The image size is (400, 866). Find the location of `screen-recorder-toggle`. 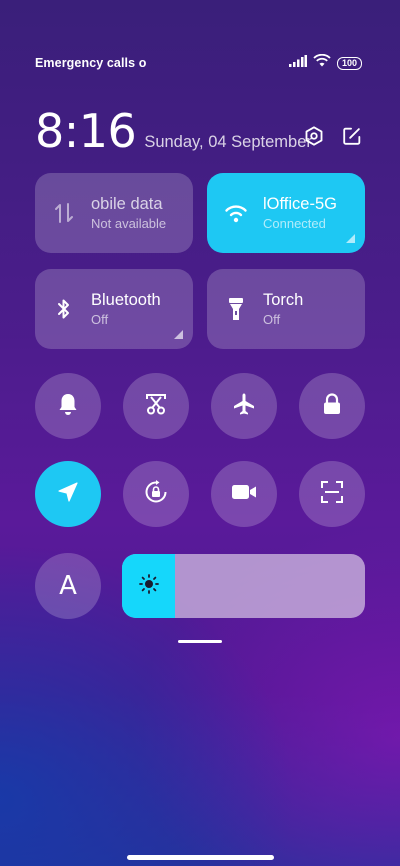

screen-recorder-toggle is located at coordinates (244, 494).